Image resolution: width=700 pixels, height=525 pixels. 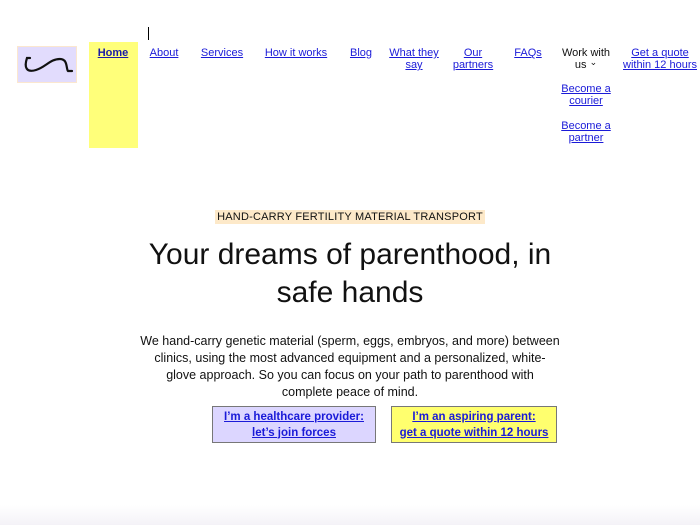 What do you see at coordinates (414, 65) in the screenshot?
I see `nav-label-line: say` at bounding box center [414, 65].